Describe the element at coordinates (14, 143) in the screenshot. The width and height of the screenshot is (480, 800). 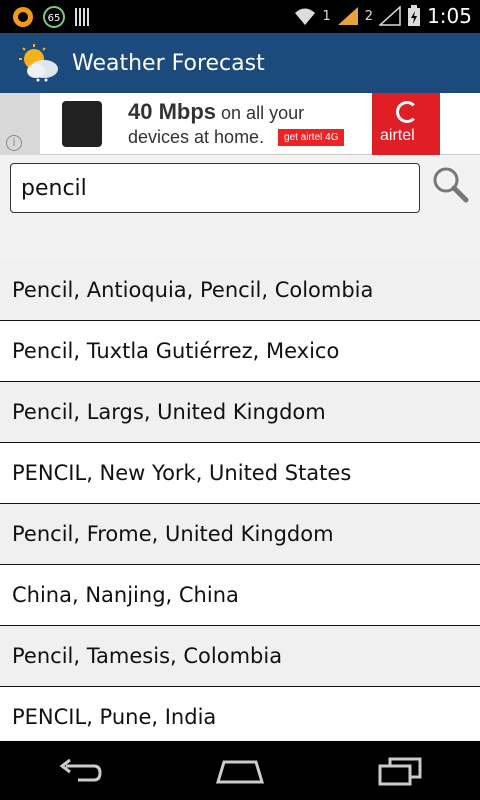
I see `ad-info-icon: i` at that location.